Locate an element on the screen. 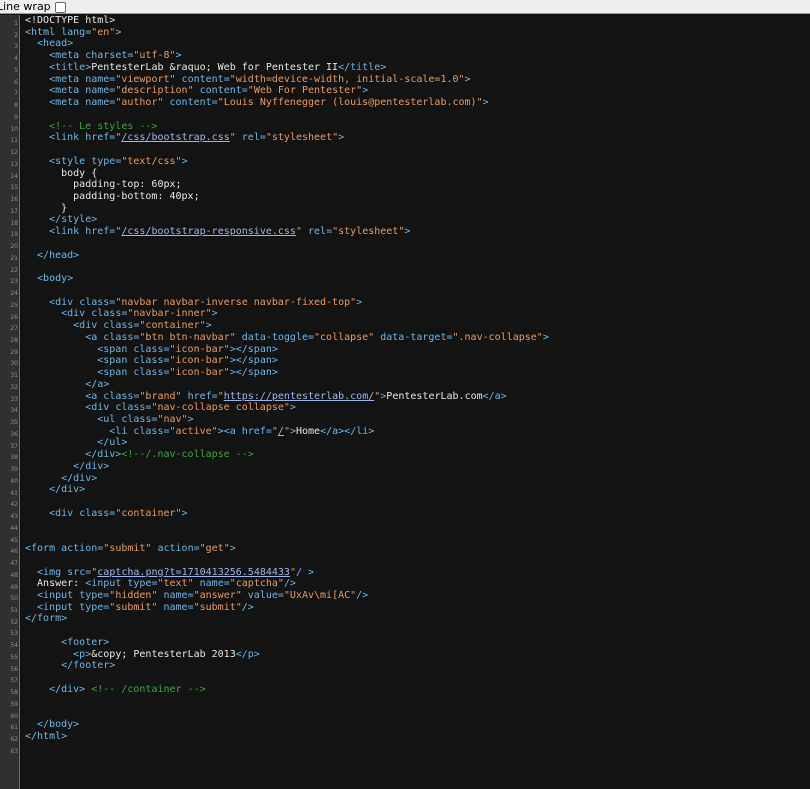 This screenshot has width=810, height=789. line-number: 2 is located at coordinates (16, 35).